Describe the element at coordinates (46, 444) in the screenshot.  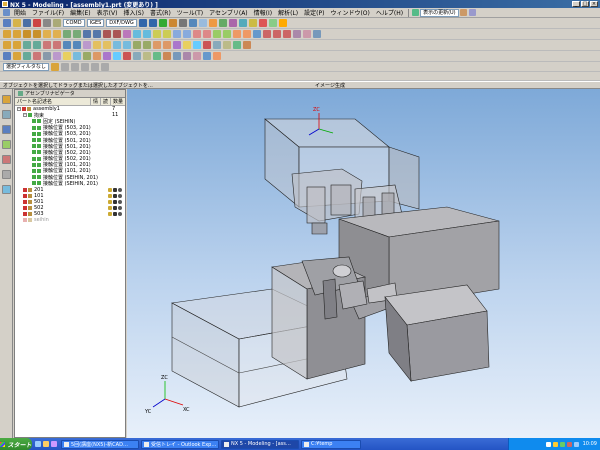
I see `desktop-icon` at that location.